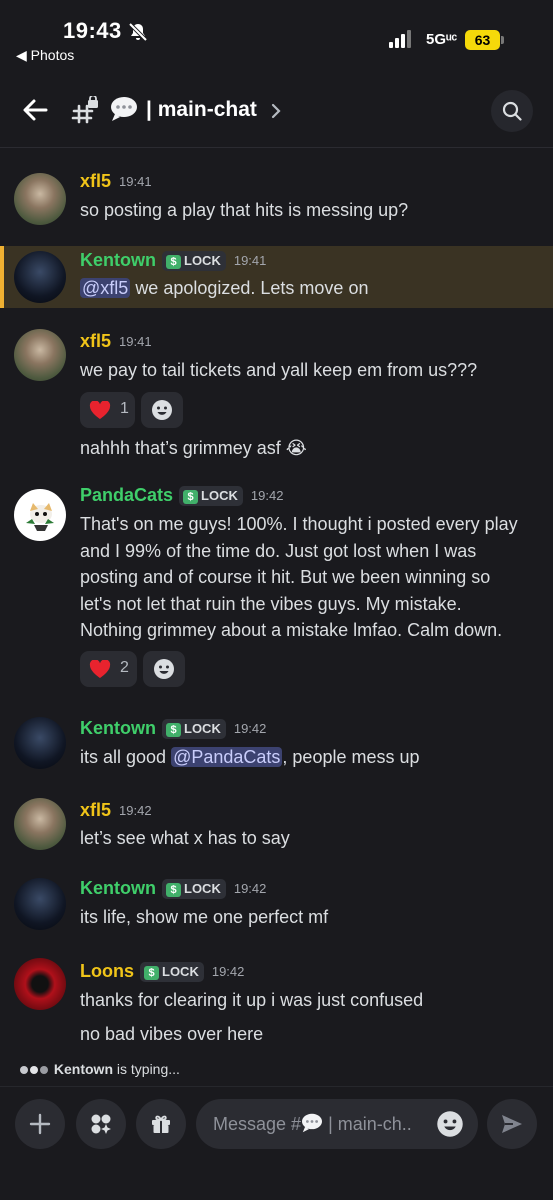  What do you see at coordinates (138, 32) in the screenshot?
I see `bell-slash-icon` at bounding box center [138, 32].